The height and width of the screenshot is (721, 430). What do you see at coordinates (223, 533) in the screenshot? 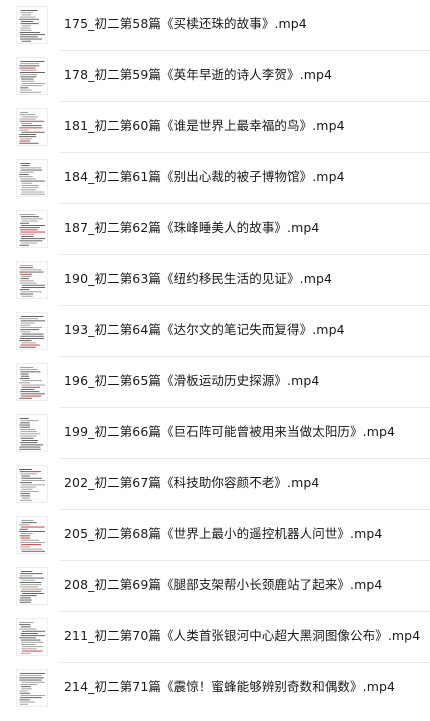
I see `file-name: 205_初二第68篇《世界上最小的遥控机器人问世》.mp4` at bounding box center [223, 533].